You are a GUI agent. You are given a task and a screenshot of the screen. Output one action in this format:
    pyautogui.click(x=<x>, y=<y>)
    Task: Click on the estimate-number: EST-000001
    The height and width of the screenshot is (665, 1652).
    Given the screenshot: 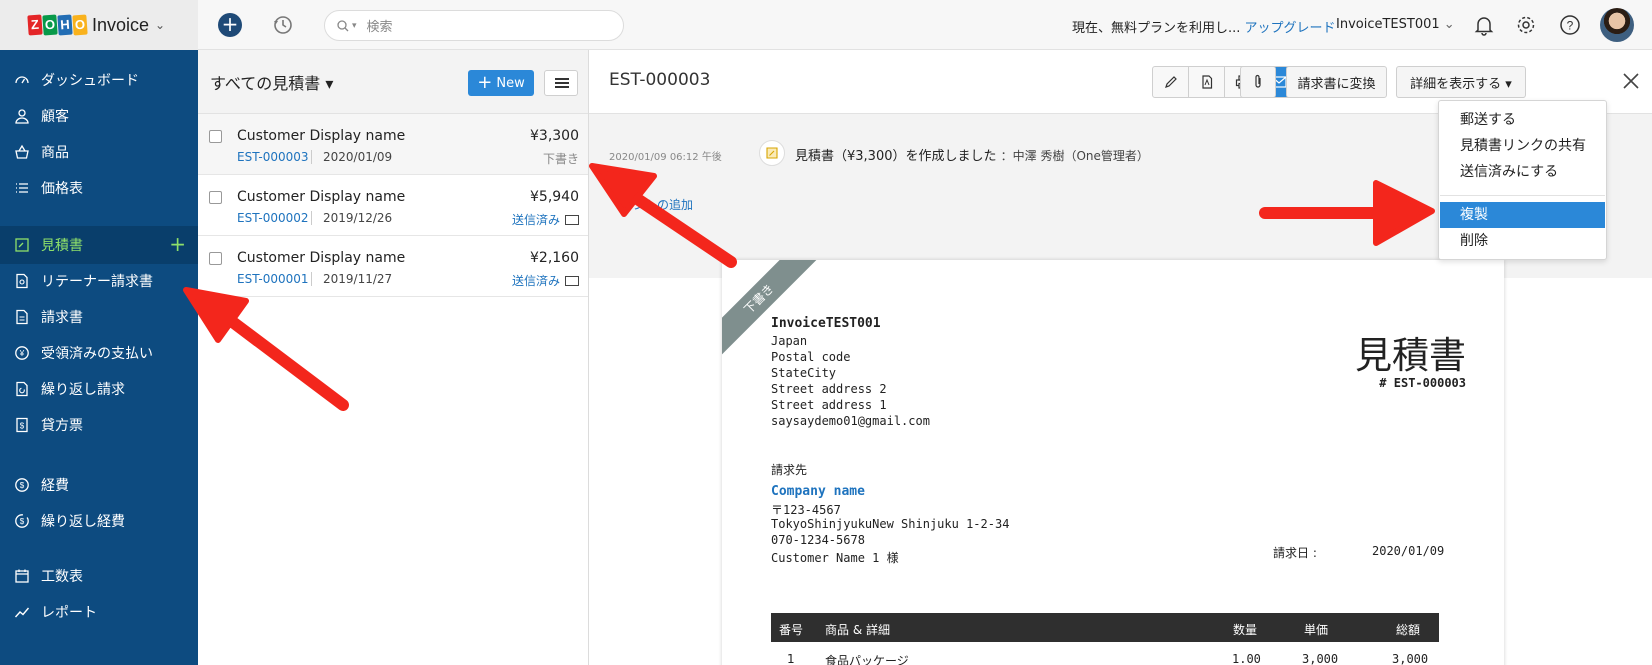 What is the action you would take?
    pyautogui.click(x=273, y=279)
    